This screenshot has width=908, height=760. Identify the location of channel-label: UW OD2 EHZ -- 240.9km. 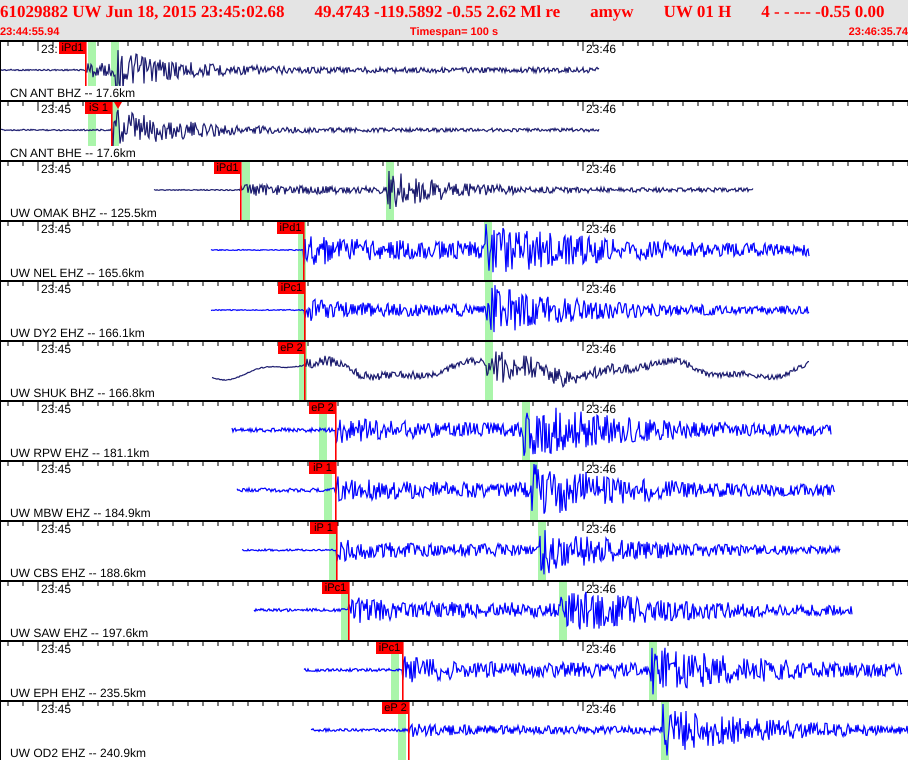
(78, 753).